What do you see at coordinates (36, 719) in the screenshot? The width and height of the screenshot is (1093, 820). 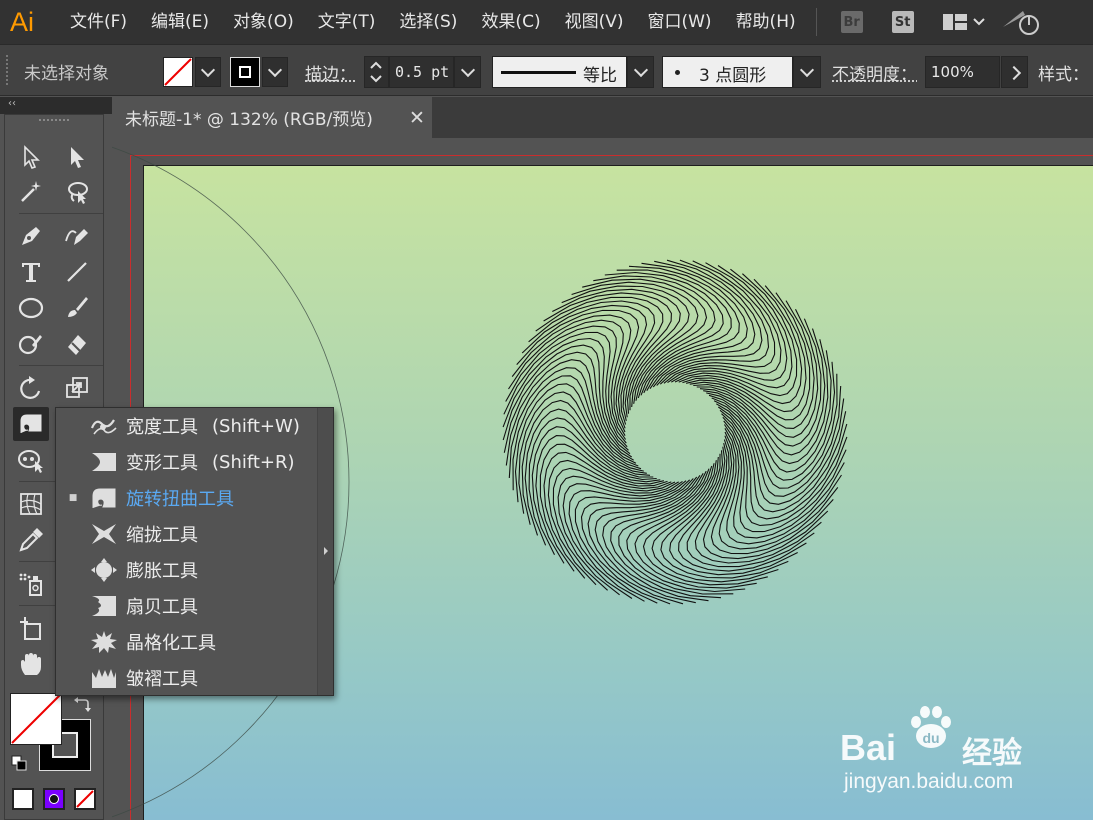 I see `fill-color-box` at bounding box center [36, 719].